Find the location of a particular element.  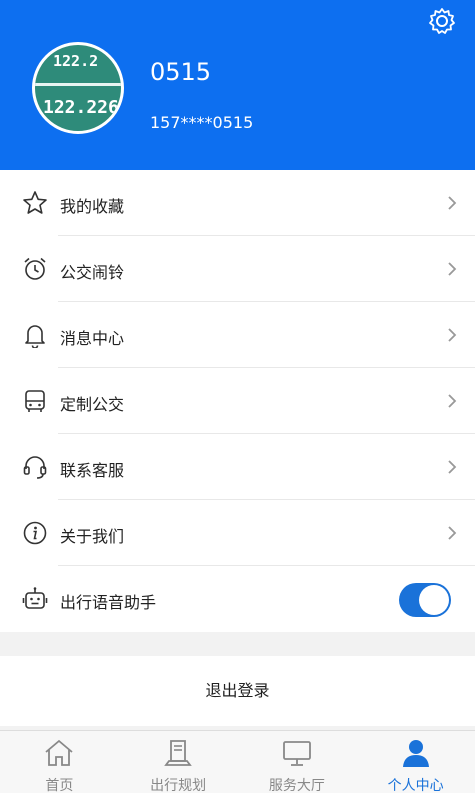

menu-item-customer-service: 联系客服 is located at coordinates (237, 467).